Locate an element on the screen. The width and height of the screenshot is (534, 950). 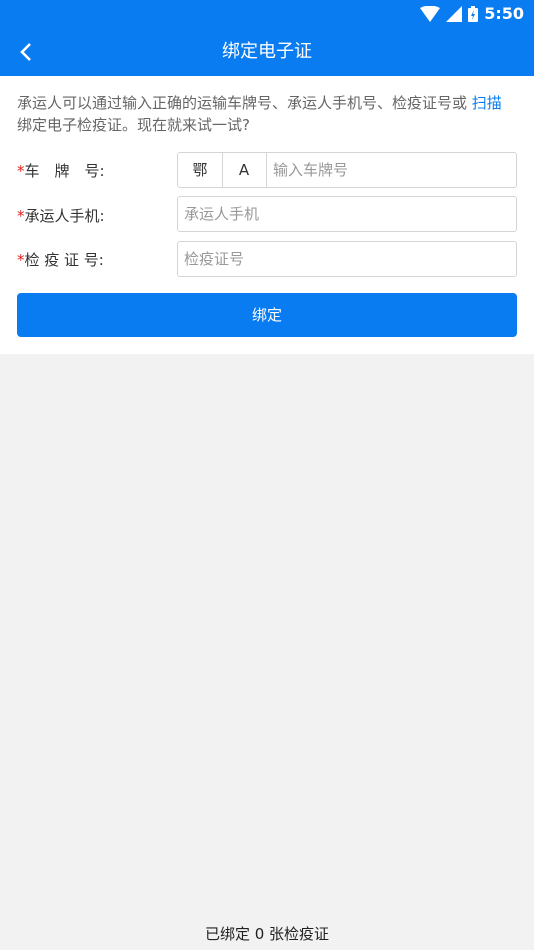
plate-label-text: 车 牌 号: is located at coordinates (64, 171).